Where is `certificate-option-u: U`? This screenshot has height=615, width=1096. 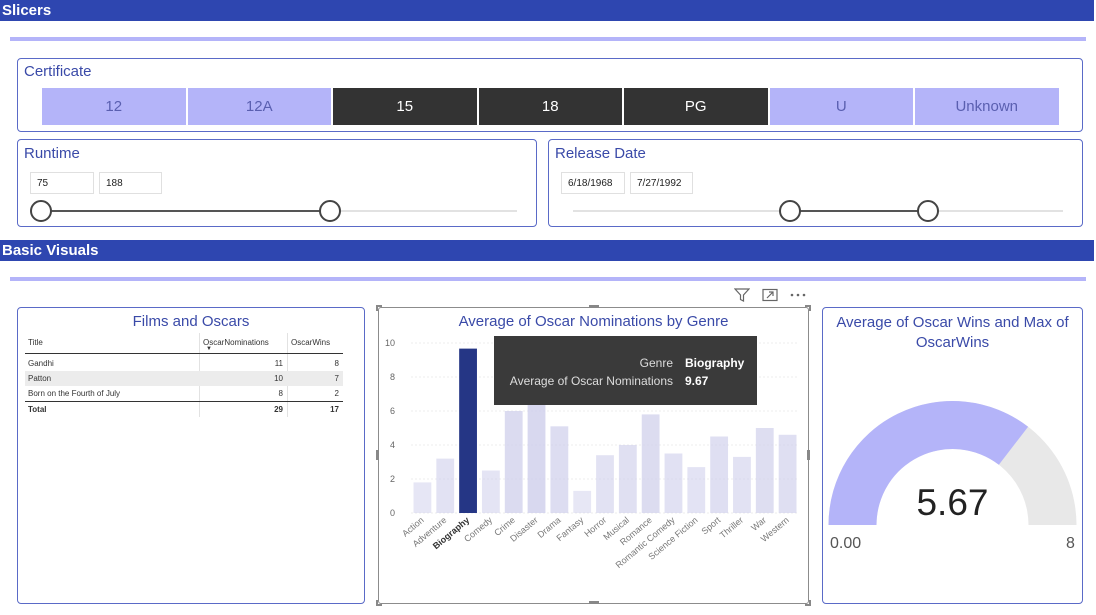 certificate-option-u: U is located at coordinates (841, 106).